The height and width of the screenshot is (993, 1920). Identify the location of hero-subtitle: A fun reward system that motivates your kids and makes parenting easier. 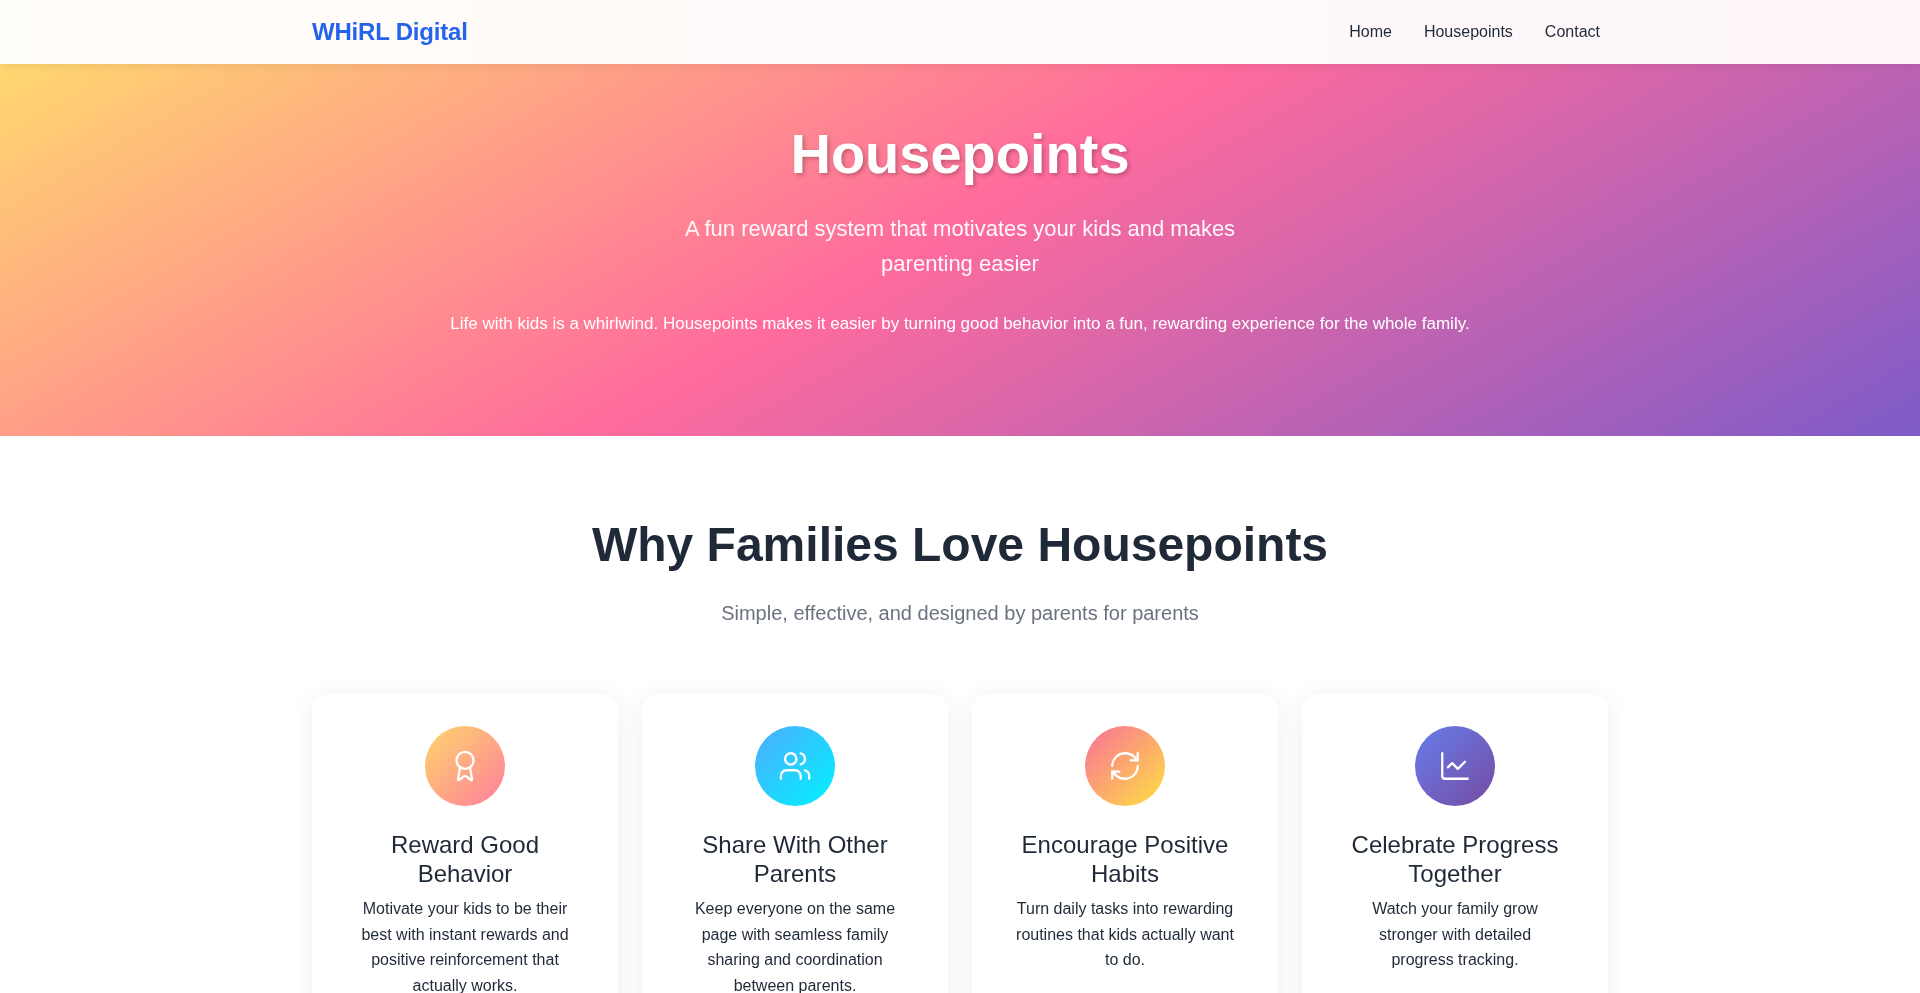
(960, 247).